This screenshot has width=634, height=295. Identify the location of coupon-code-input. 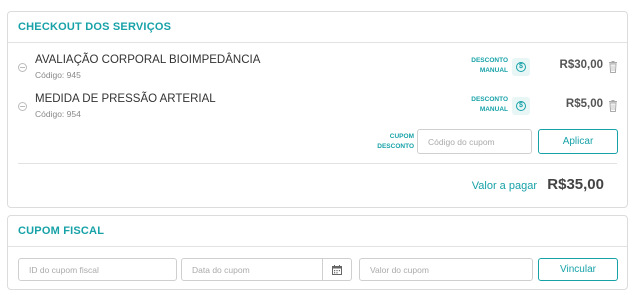
(474, 141).